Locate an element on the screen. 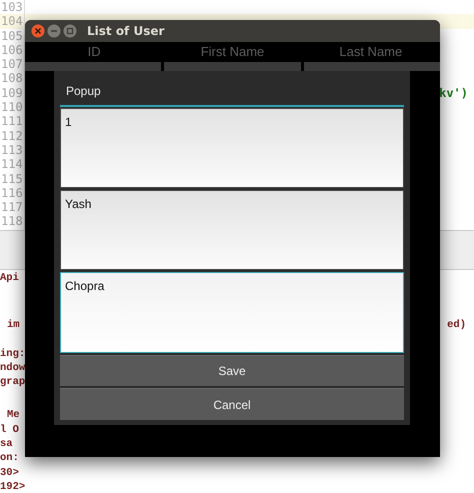  console-text: Me is located at coordinates (13, 415).